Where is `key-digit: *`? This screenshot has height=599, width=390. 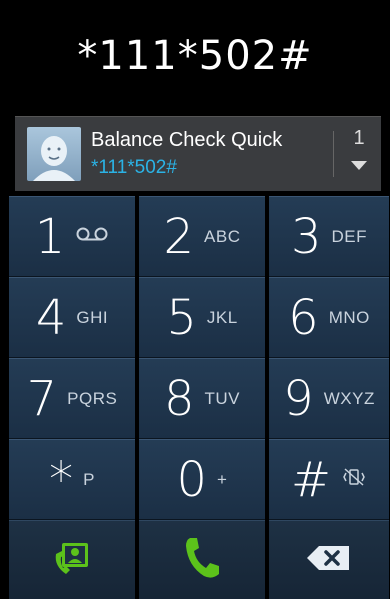
key-digit: * is located at coordinates (61, 479).